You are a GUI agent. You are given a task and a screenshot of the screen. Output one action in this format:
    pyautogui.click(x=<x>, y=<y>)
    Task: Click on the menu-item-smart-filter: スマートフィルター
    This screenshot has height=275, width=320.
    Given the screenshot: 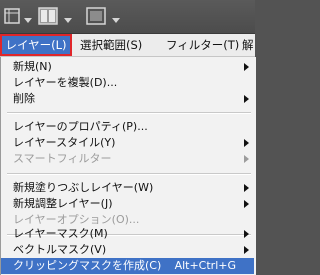 What is the action you would take?
    pyautogui.click(x=127, y=159)
    